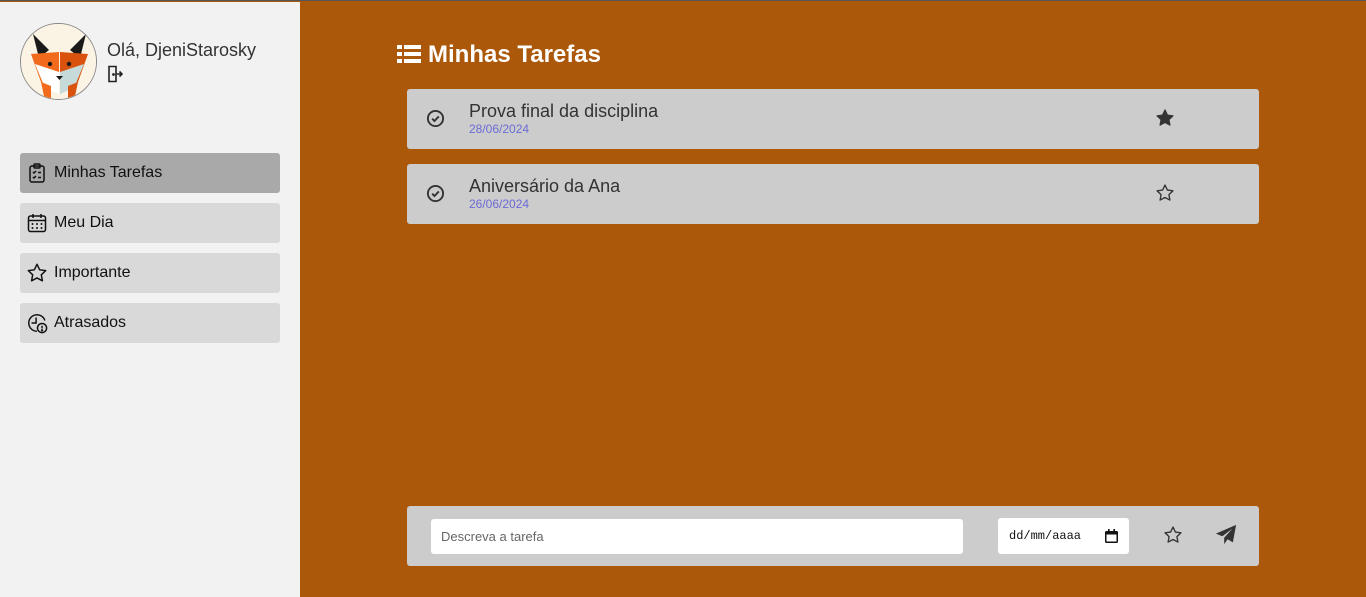 The height and width of the screenshot is (597, 1366). What do you see at coordinates (697, 536) in the screenshot?
I see `task-description-input` at bounding box center [697, 536].